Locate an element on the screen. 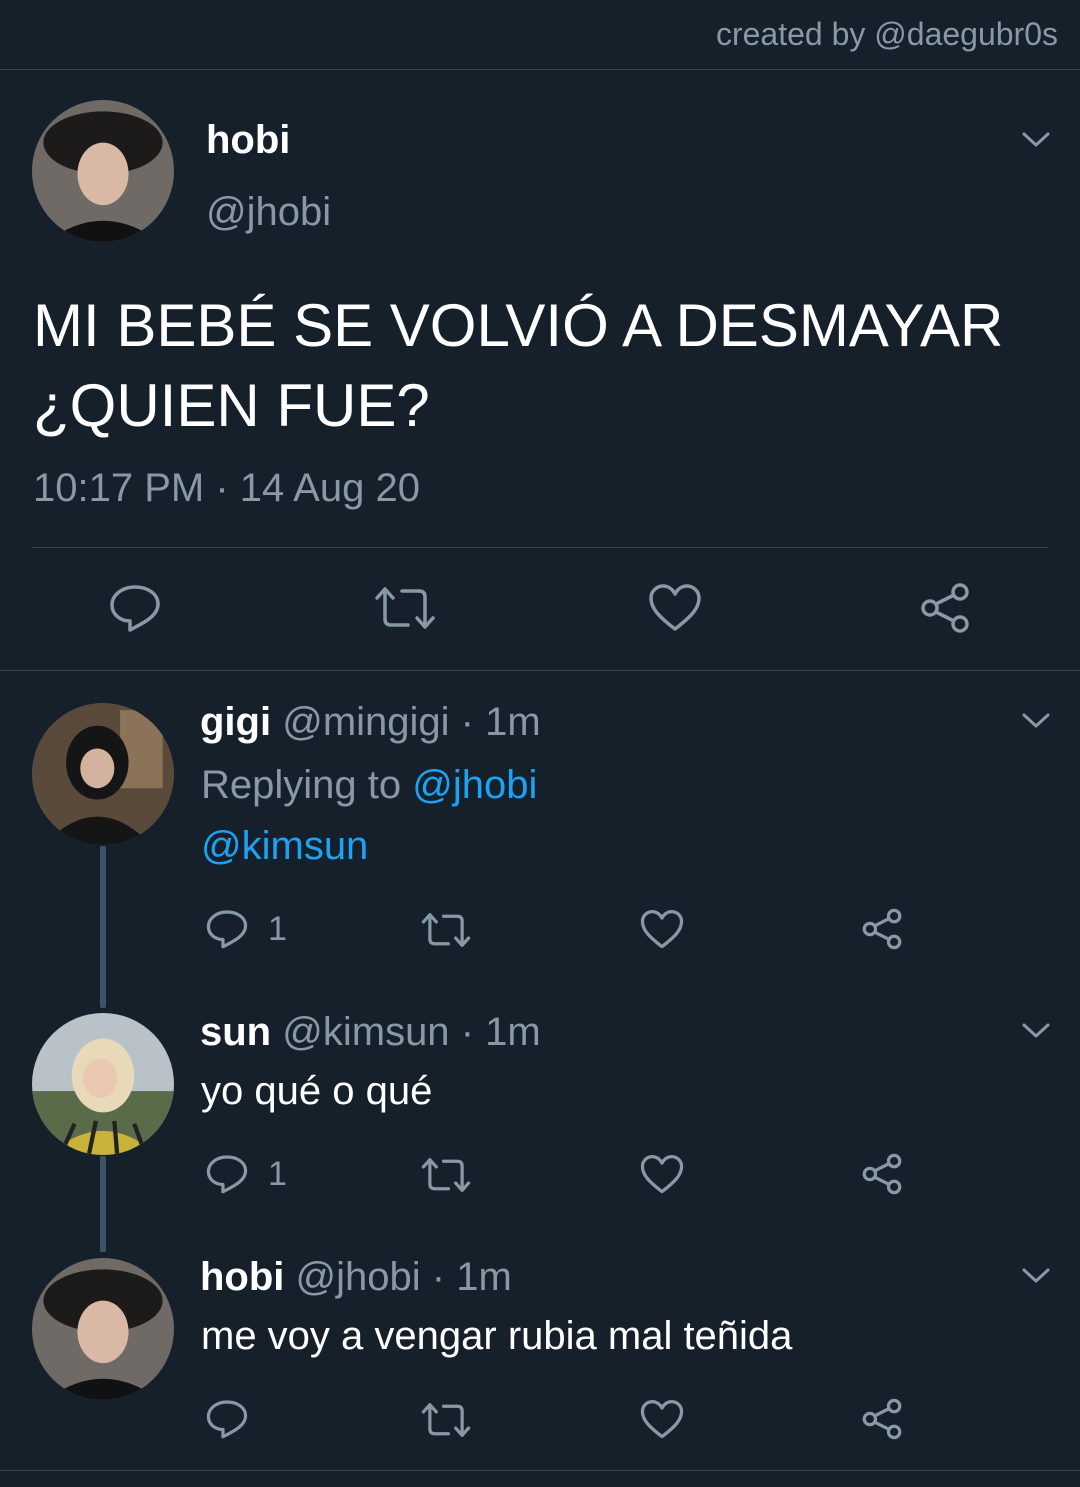 The height and width of the screenshot is (1487, 1080). reply-header: sun @kimsun · 1m is located at coordinates (370, 1032).